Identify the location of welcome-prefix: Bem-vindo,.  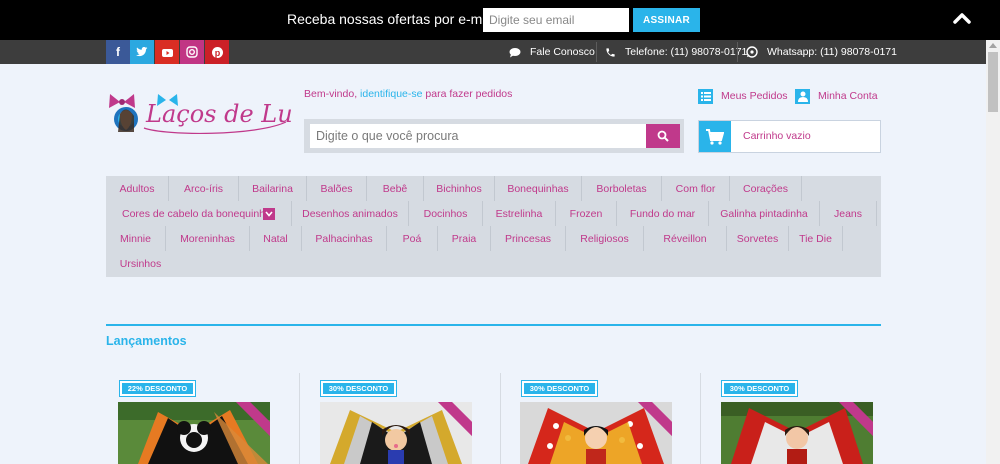
(332, 94).